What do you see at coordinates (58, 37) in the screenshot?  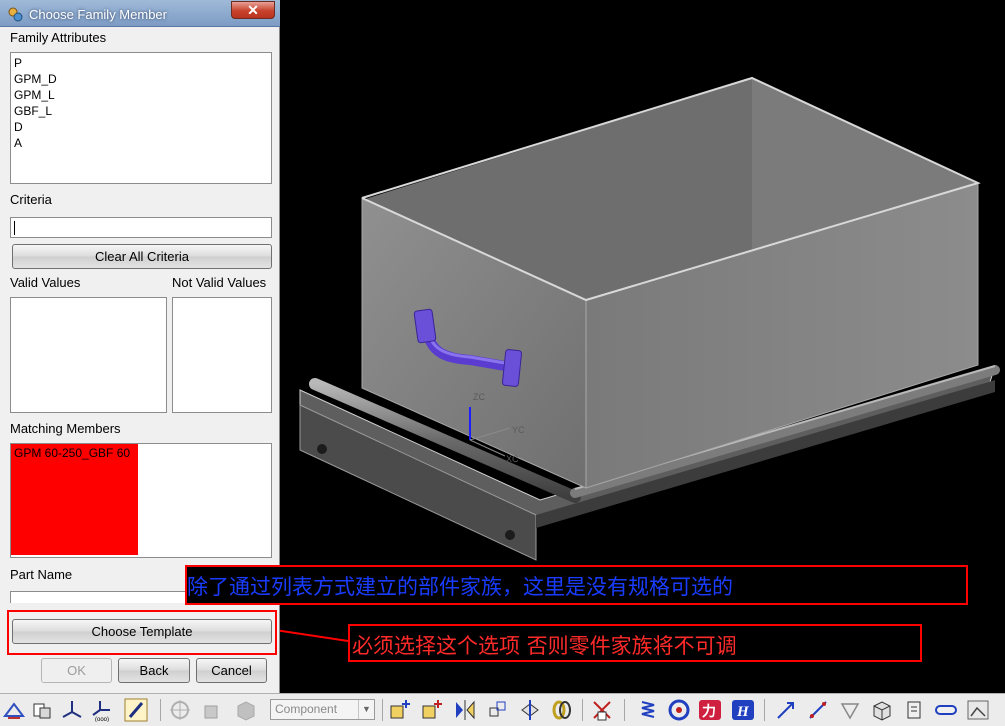 I see `family-attributes-label: Family Attributes` at bounding box center [58, 37].